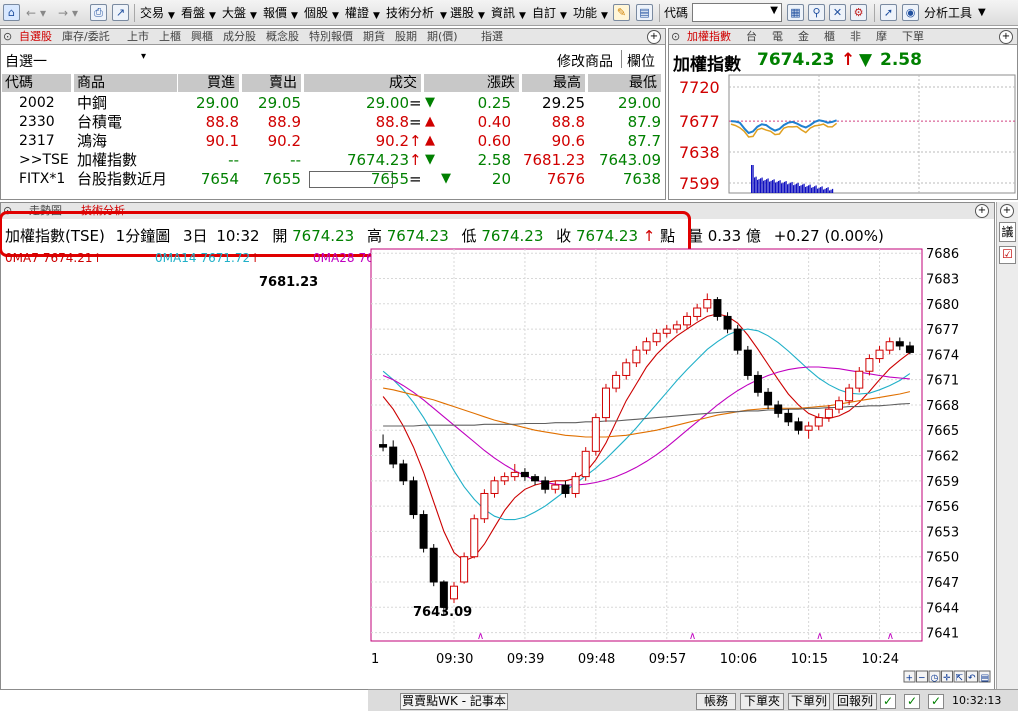 The height and width of the screenshot is (711, 1018). Describe the element at coordinates (912, 701) in the screenshot. I see `status-check-2: ✓` at that location.